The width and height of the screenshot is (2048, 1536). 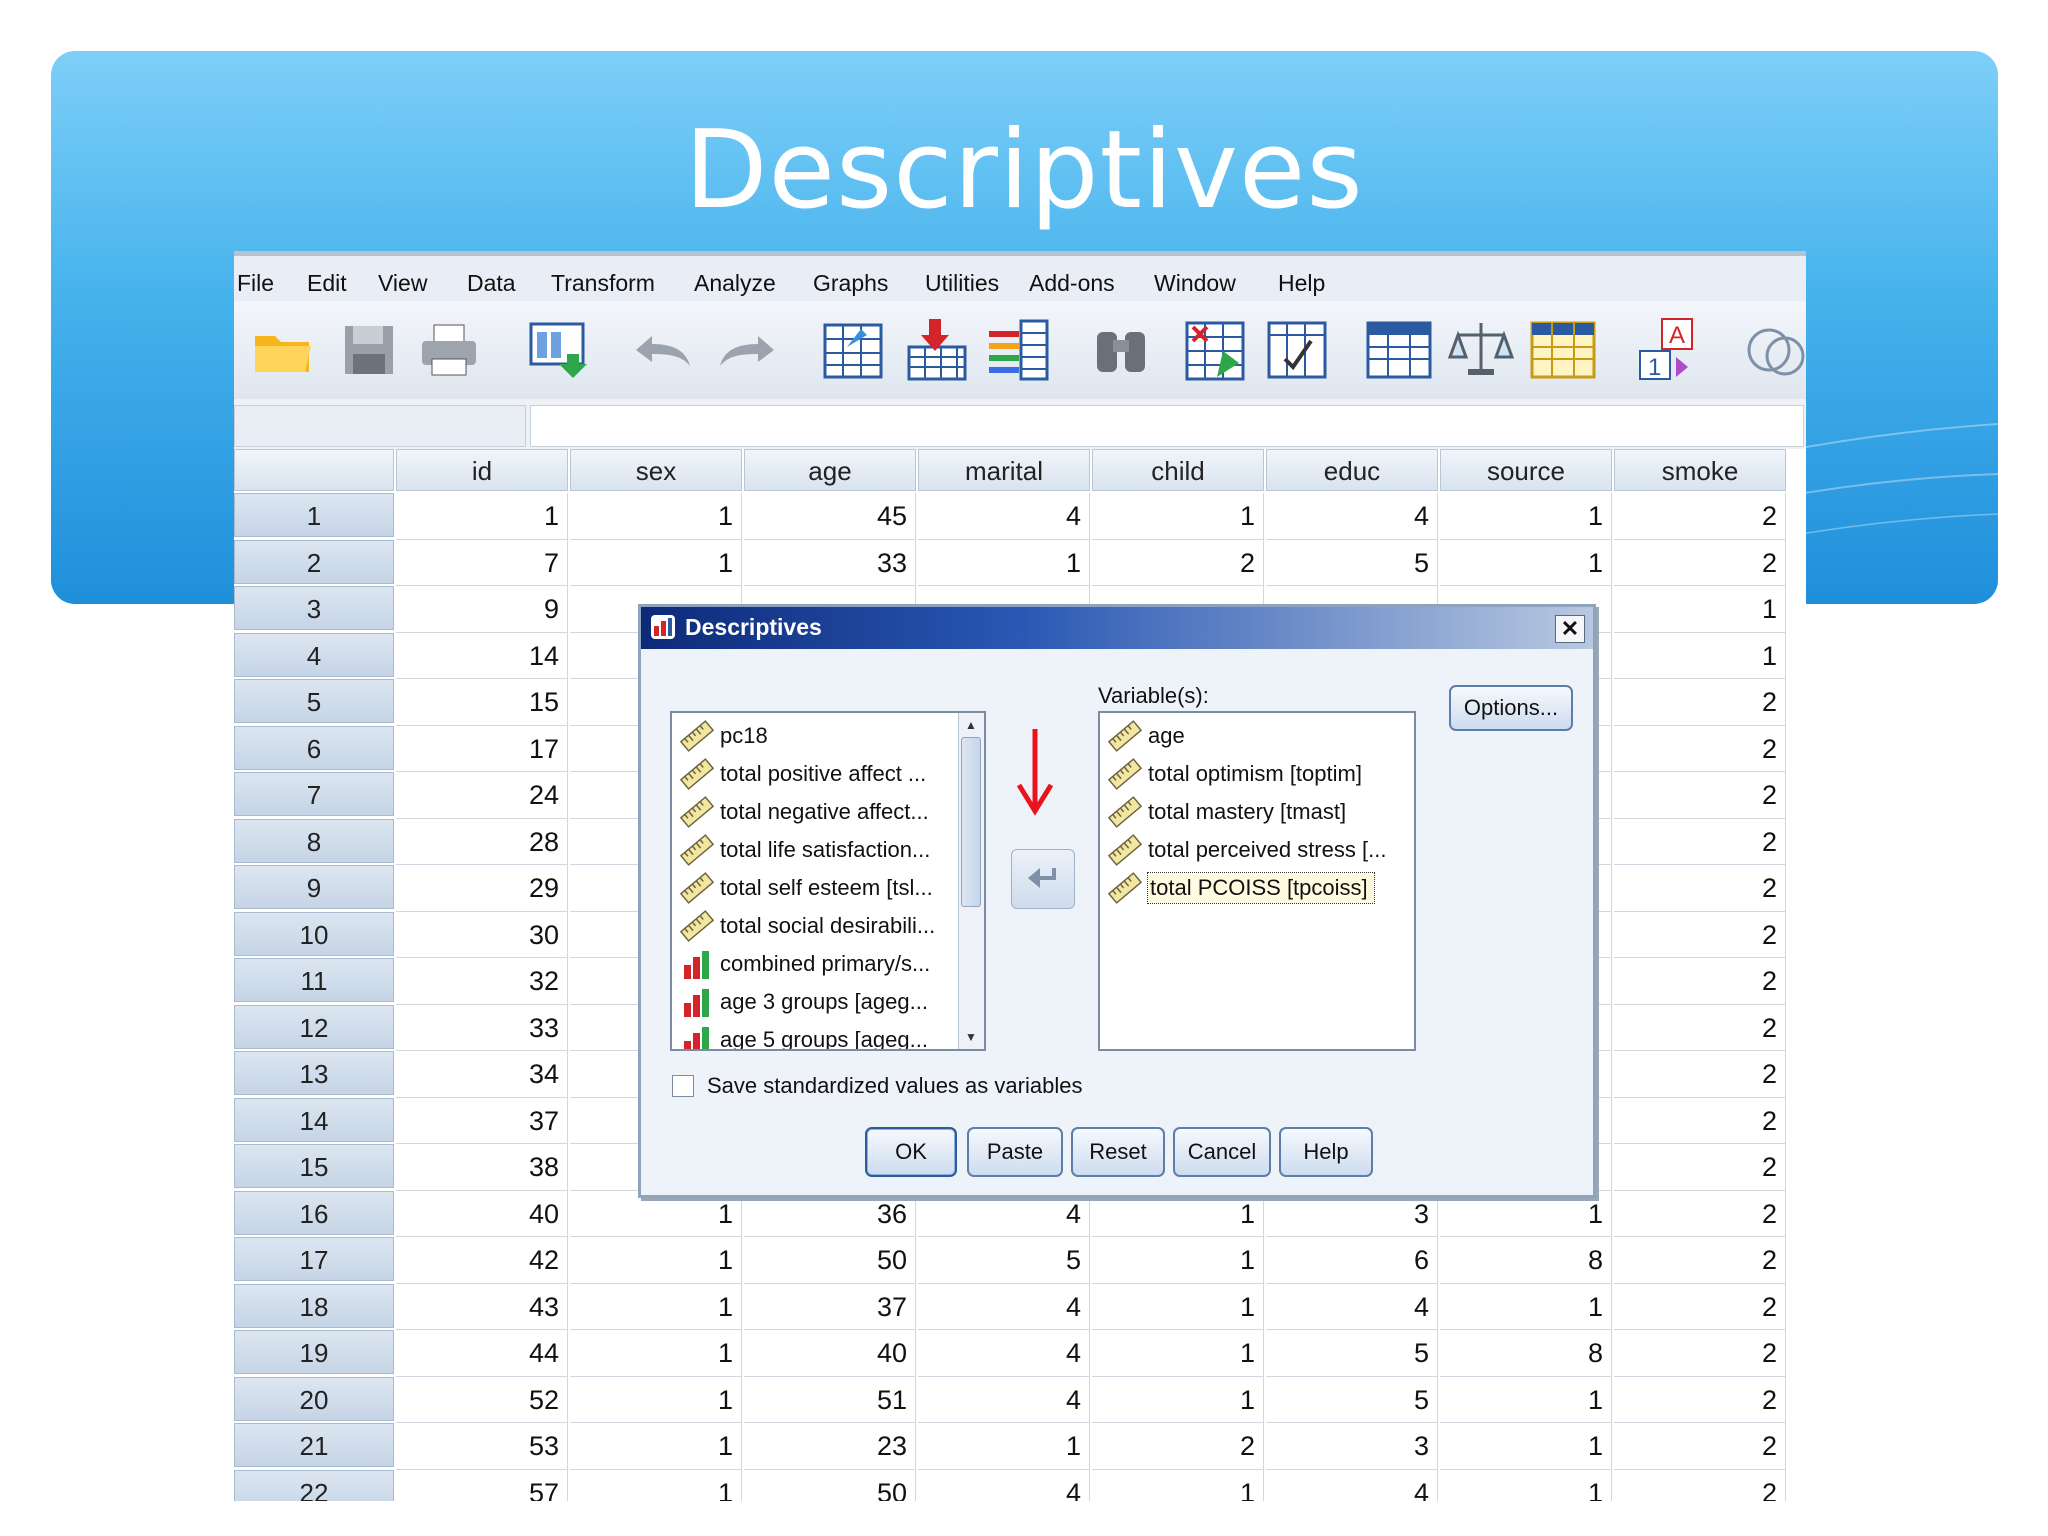 I want to click on column-header: child, so click(x=1178, y=470).